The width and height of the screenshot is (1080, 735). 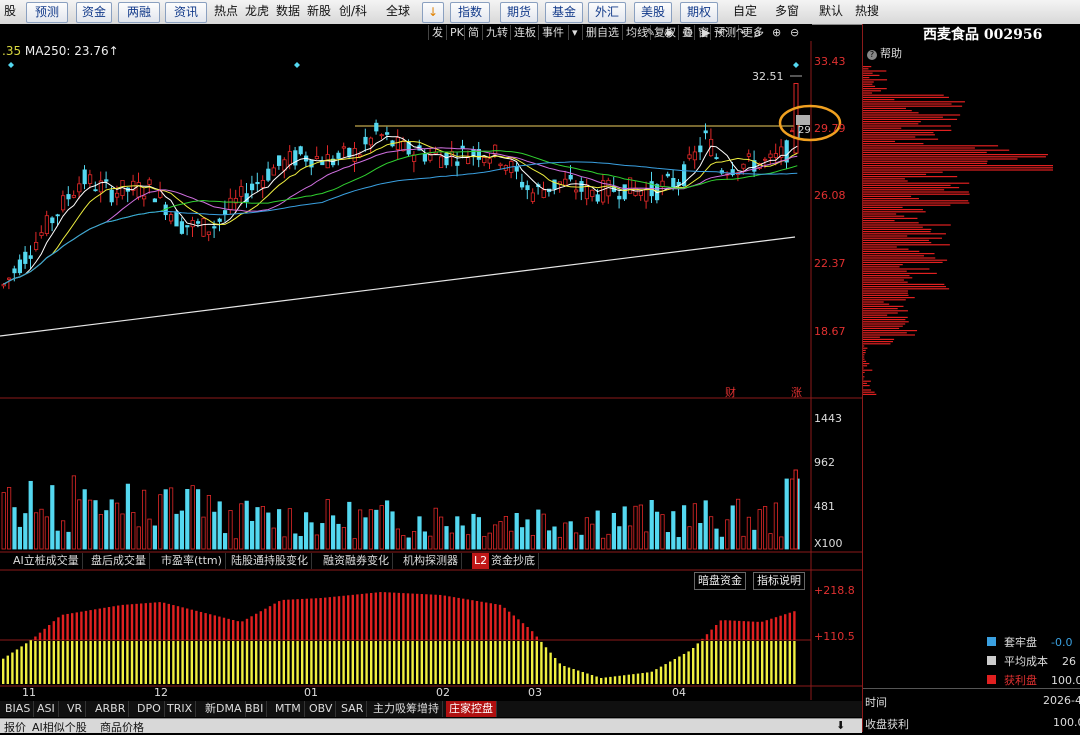 What do you see at coordinates (480, 561) in the screenshot?
I see `l2-badge: L2` at bounding box center [480, 561].